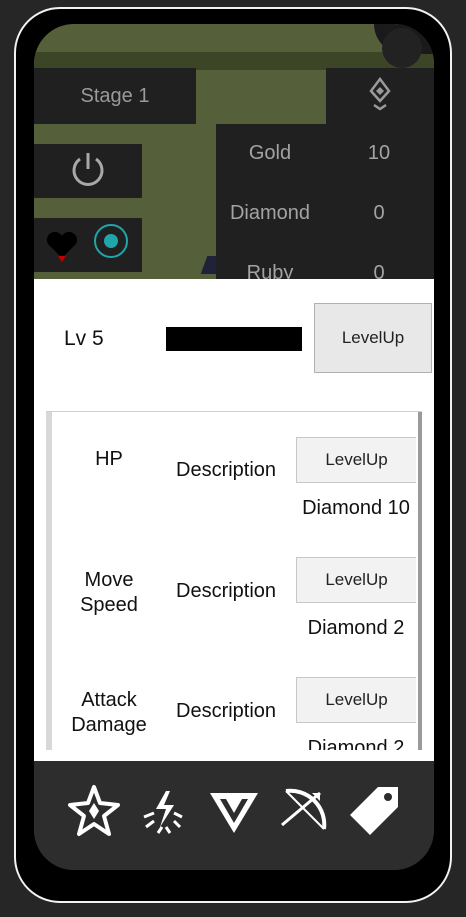 The height and width of the screenshot is (917, 466). What do you see at coordinates (374, 811) in the screenshot?
I see `tag-icon` at bounding box center [374, 811].